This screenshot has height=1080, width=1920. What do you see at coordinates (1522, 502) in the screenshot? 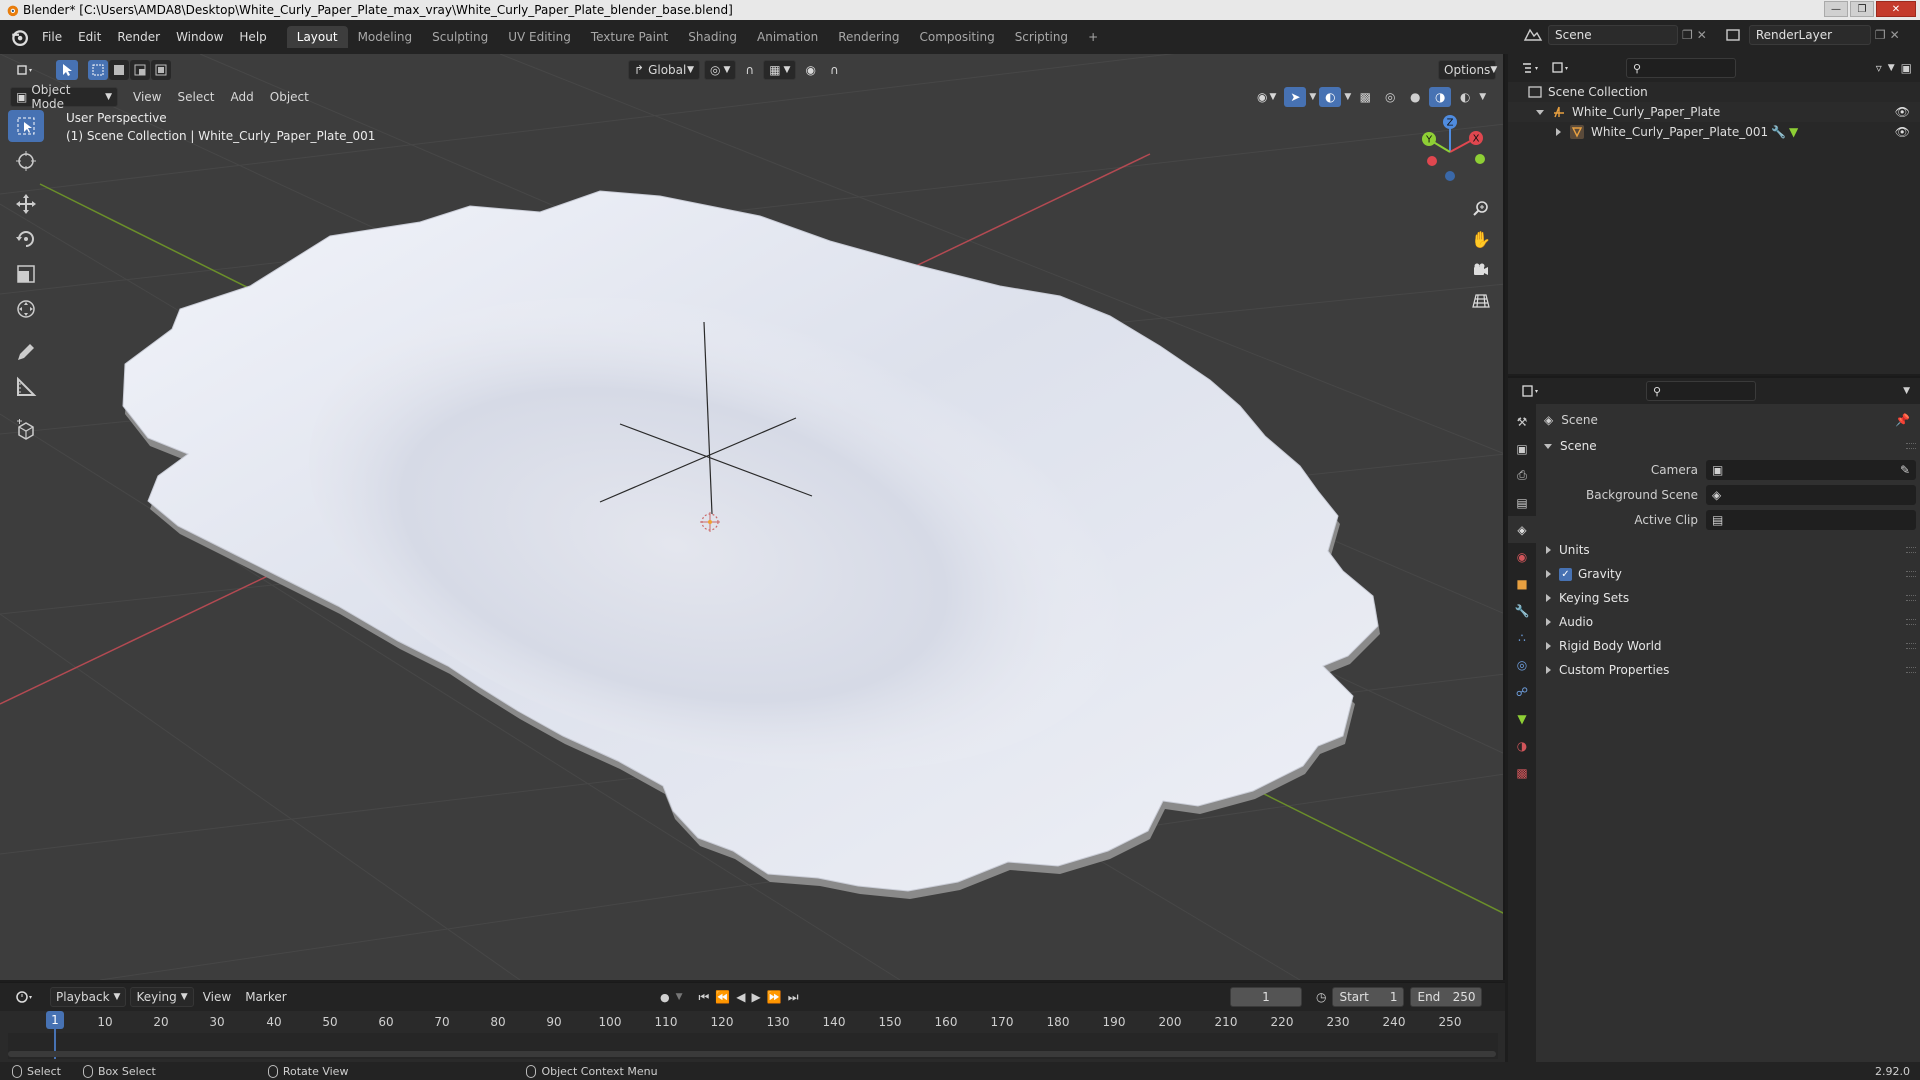
I see `tab-view-layer: ▤` at bounding box center [1522, 502].